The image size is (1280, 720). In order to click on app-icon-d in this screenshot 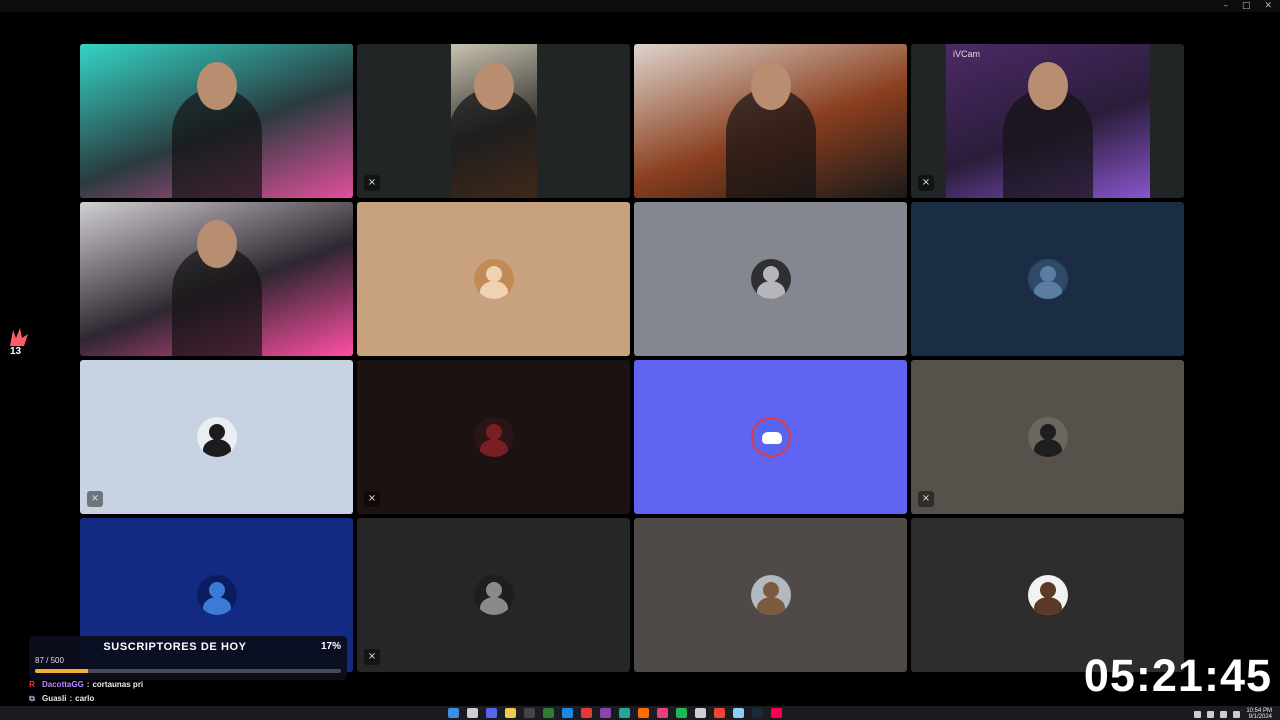, I will do `click(662, 713)`.